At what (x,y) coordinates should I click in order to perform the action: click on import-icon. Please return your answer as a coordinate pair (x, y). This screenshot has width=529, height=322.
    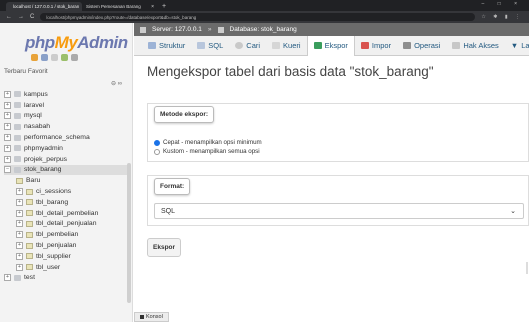
    Looking at the image, I should click on (364, 45).